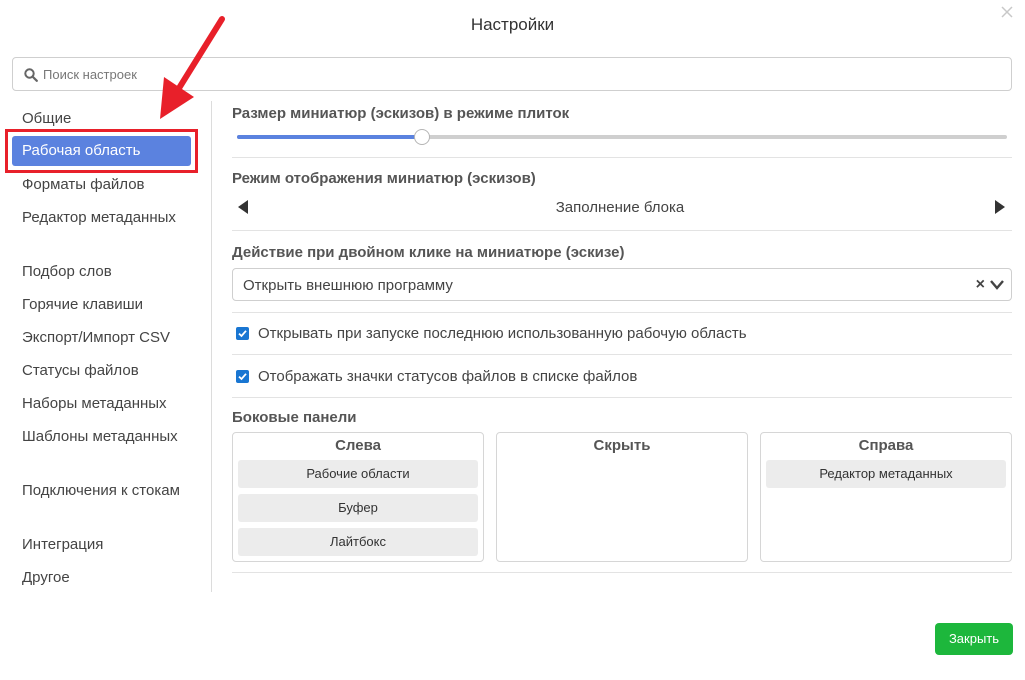 This screenshot has width=1025, height=680. I want to click on clear-icon: ×, so click(980, 285).